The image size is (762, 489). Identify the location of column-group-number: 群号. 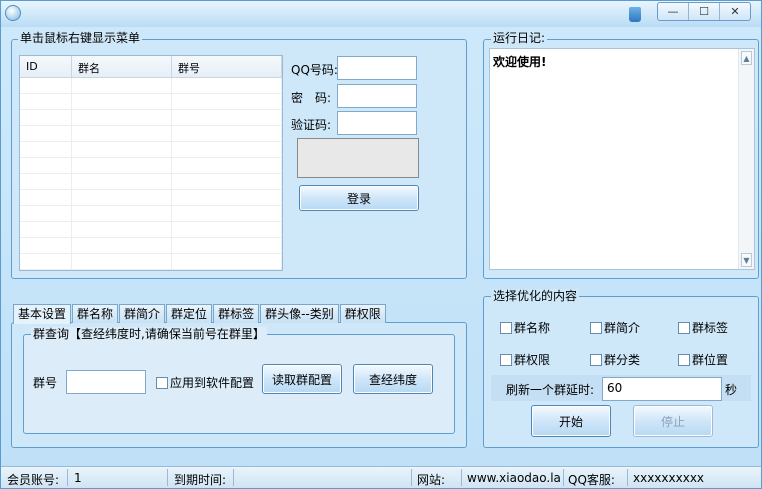
(227, 66).